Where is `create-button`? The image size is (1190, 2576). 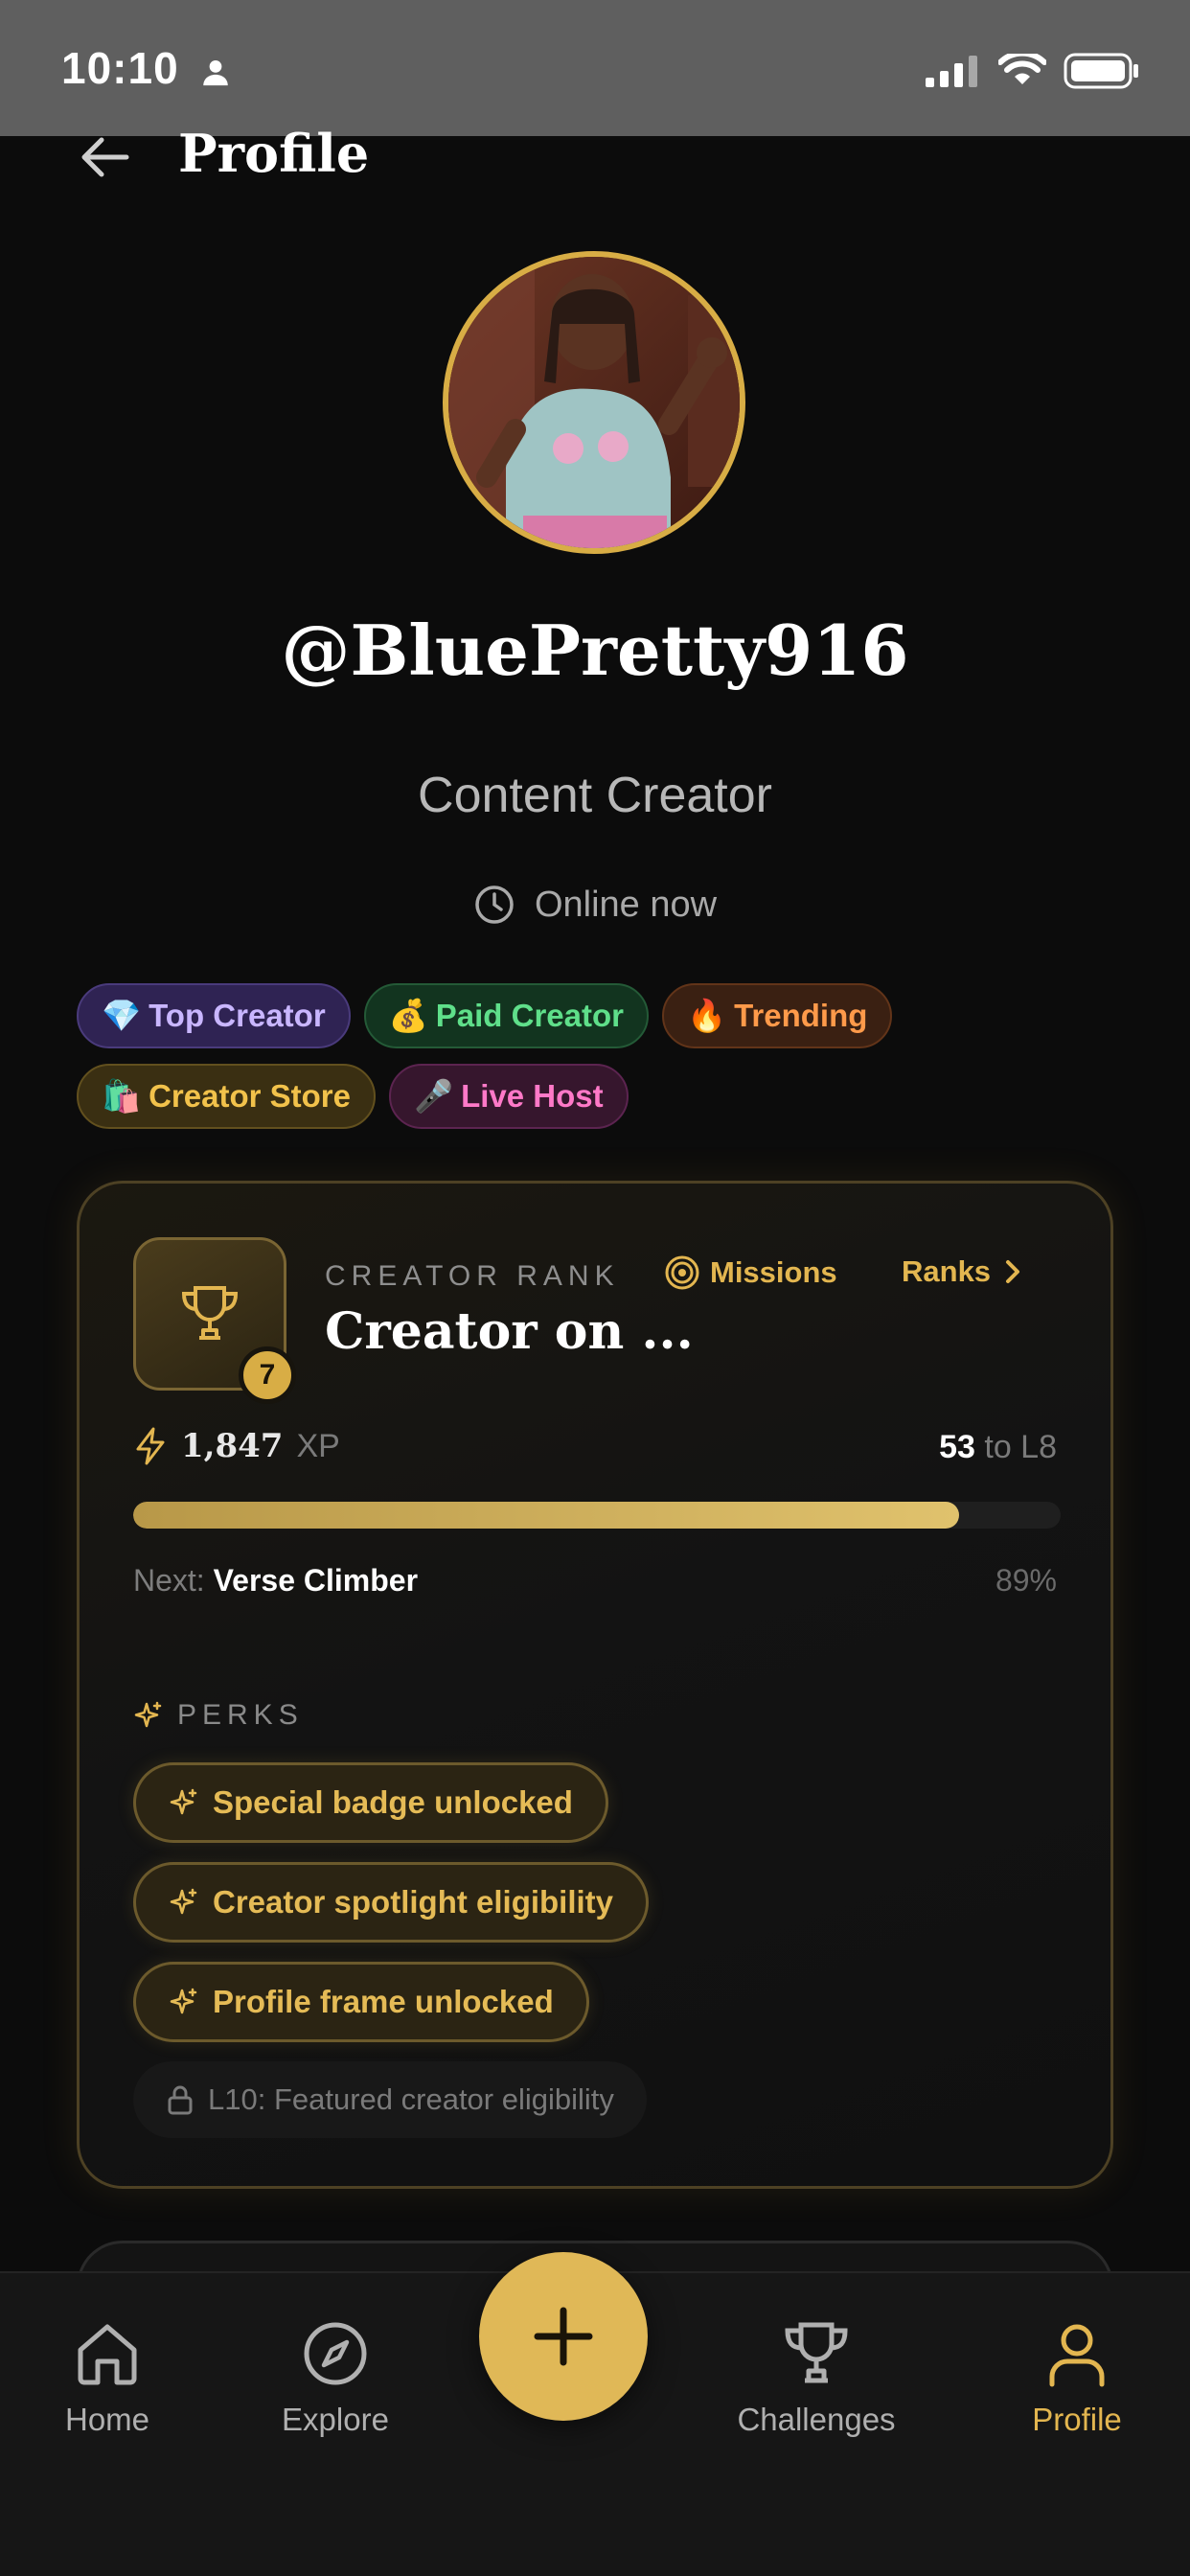
create-button is located at coordinates (563, 2336).